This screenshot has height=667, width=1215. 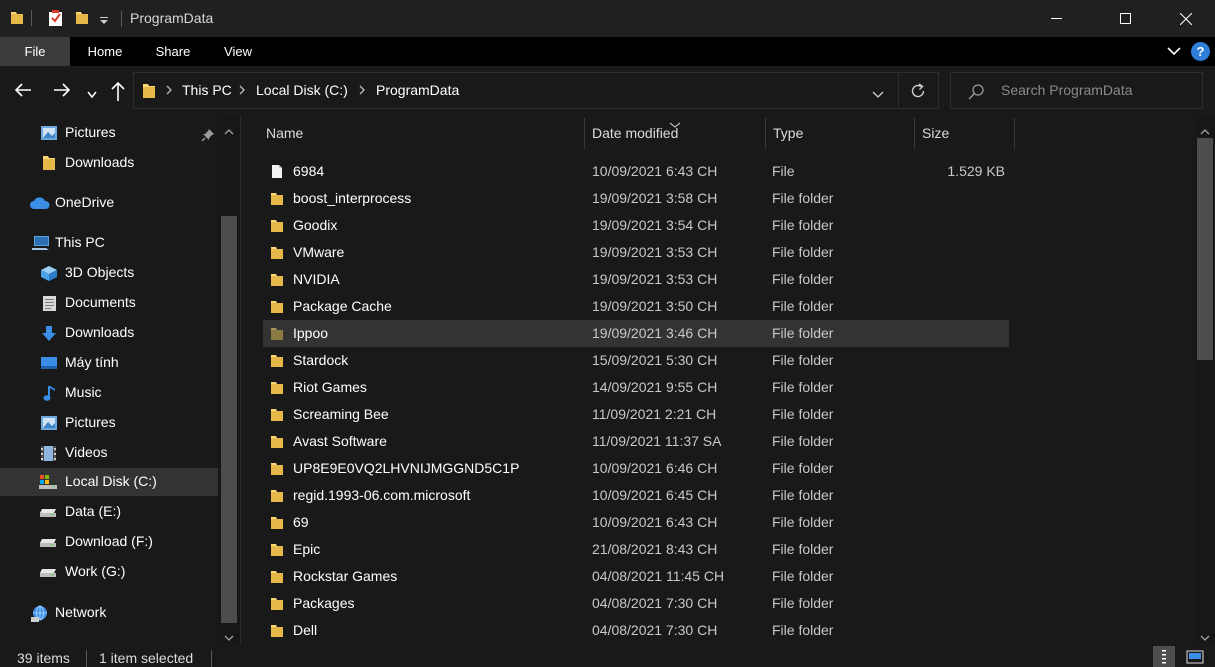 What do you see at coordinates (655, 630) in the screenshot?
I see `file-date-modified: 04/08/2021 7:30 CH` at bounding box center [655, 630].